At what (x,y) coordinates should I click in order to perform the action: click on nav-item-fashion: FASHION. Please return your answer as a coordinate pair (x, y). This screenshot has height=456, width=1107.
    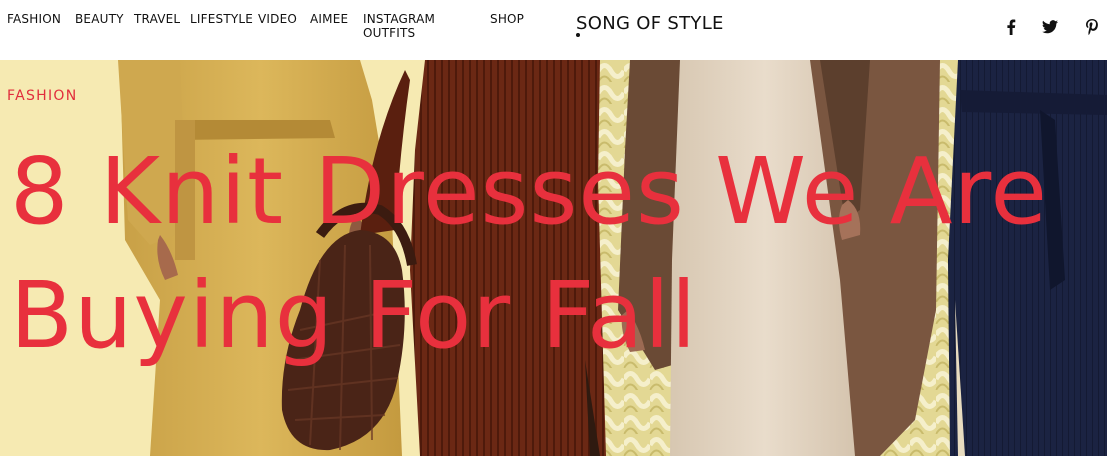
    Looking at the image, I should click on (34, 19).